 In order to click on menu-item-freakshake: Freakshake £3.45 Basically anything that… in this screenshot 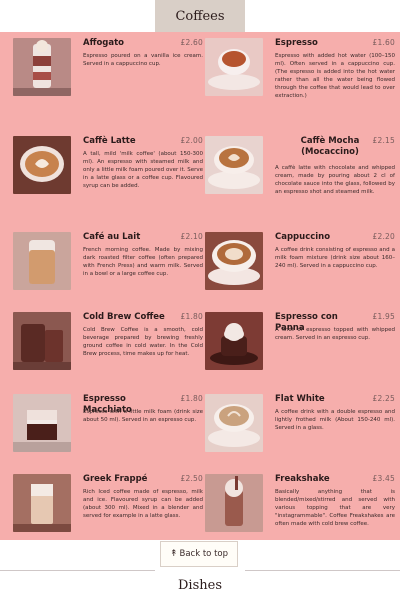, I will do `click(300, 505)`.